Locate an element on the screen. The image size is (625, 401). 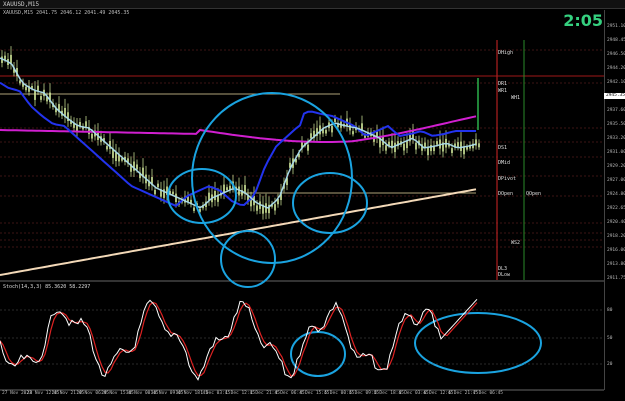
indicator-label: Stoch(14,3,3) 85.3620 58.2297 is located at coordinates (47, 287).